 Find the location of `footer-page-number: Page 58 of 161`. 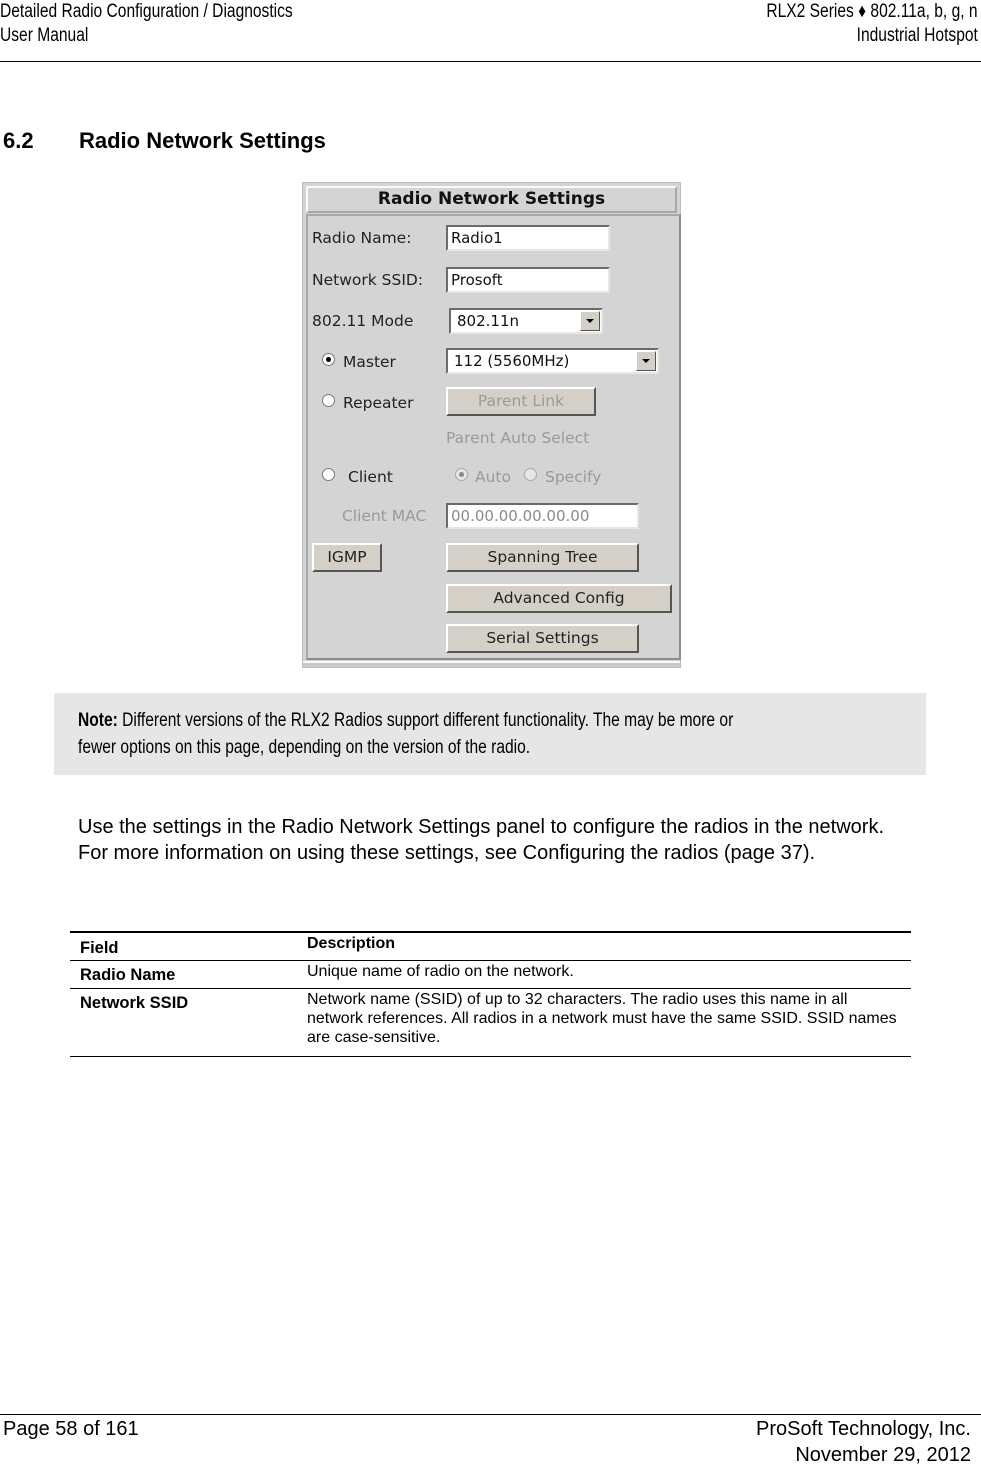

footer-page-number: Page 58 of 161 is located at coordinates (71, 1429).